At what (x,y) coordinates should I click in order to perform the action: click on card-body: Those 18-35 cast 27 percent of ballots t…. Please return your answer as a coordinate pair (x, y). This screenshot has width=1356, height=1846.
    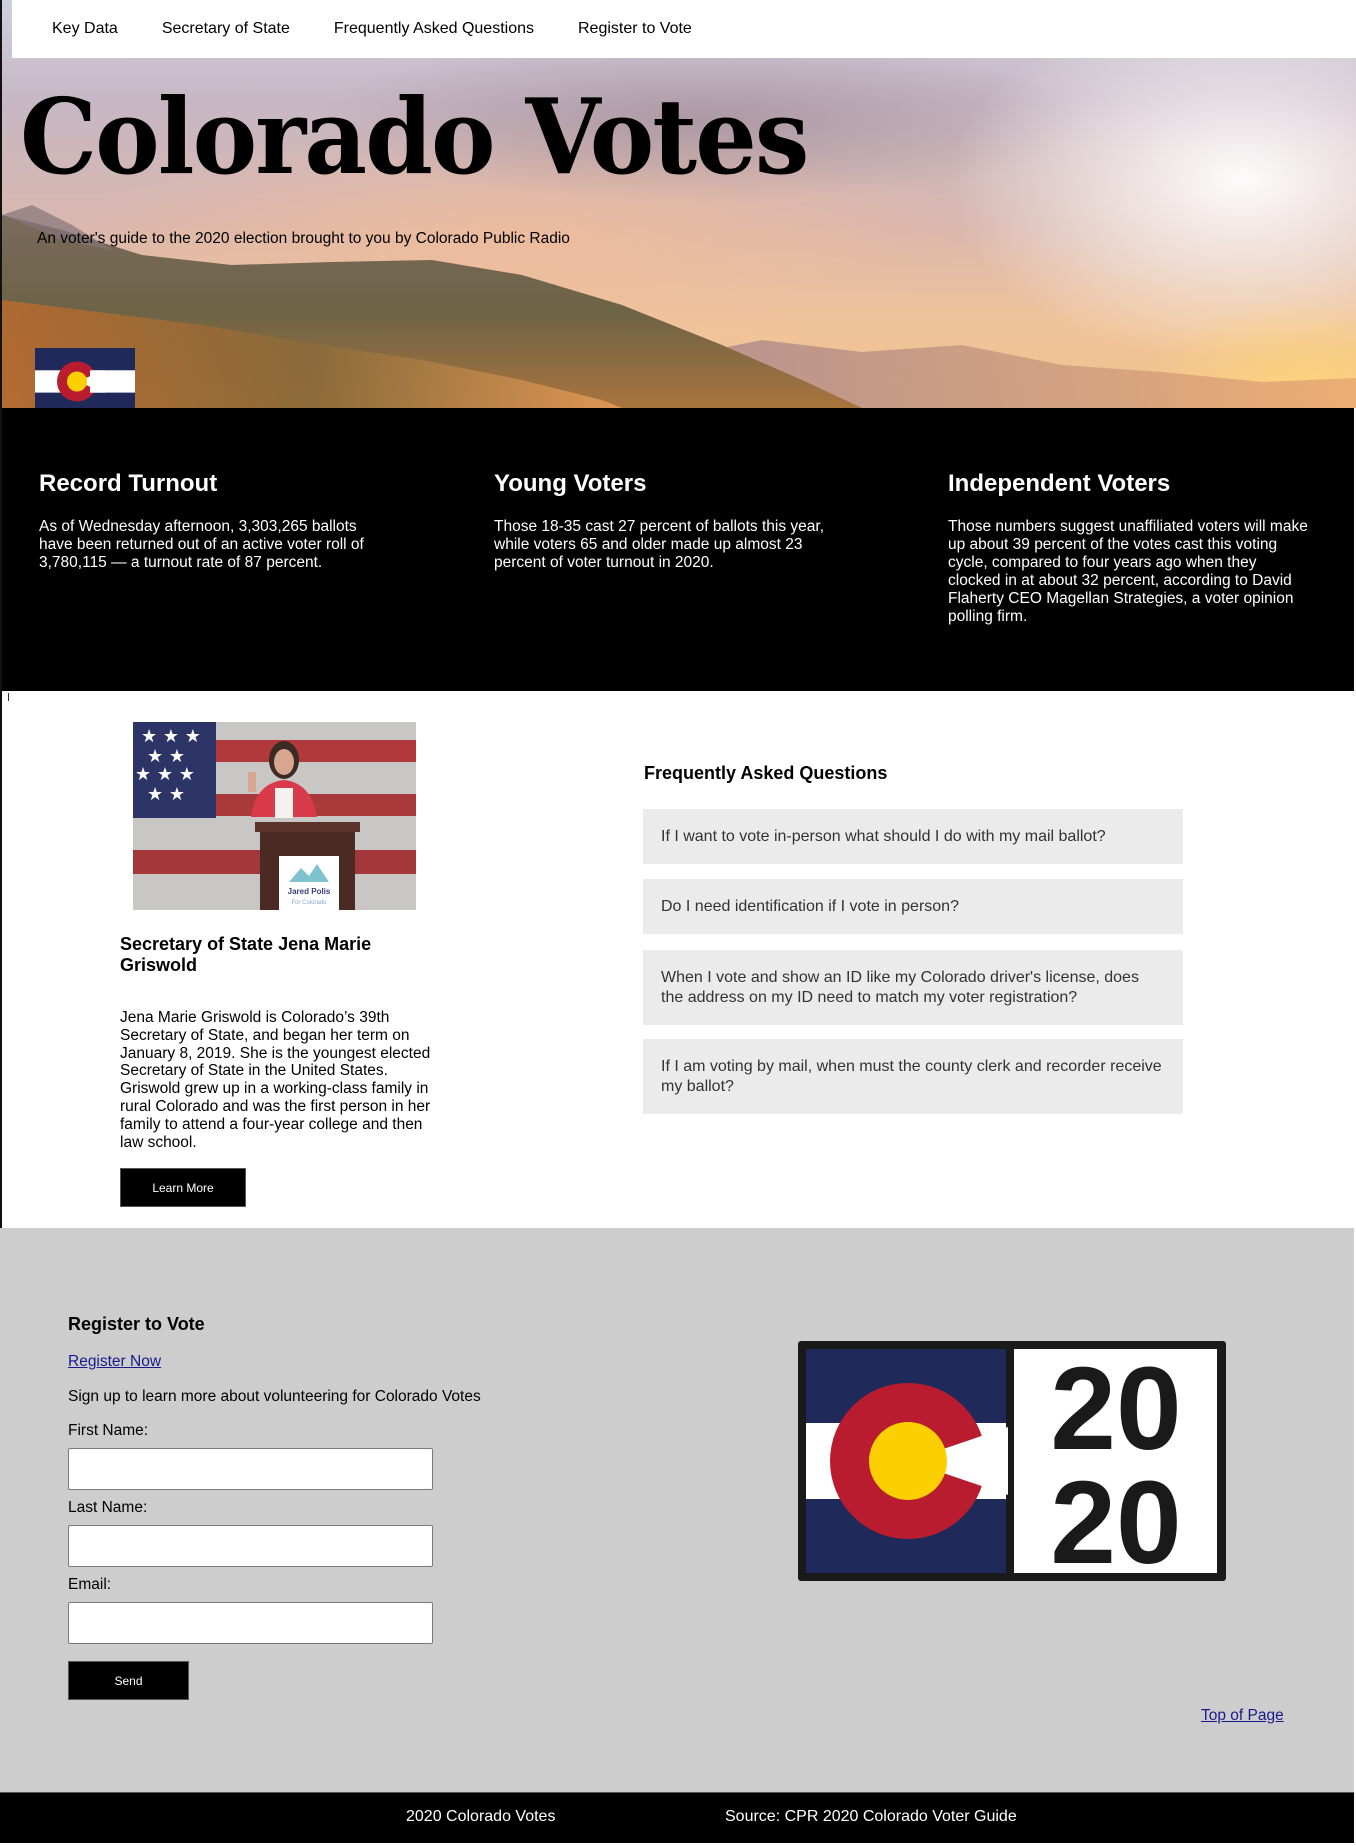
    Looking at the image, I should click on (659, 544).